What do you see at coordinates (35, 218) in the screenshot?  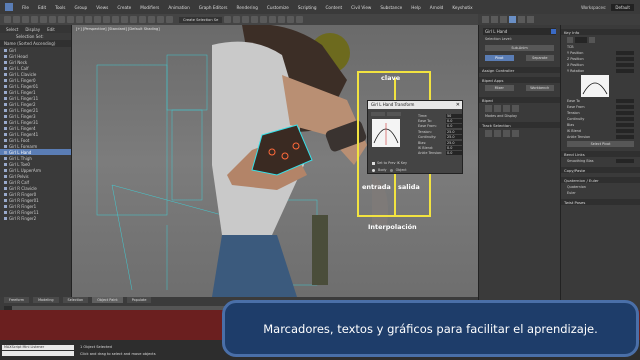 I see `scene-tree-row: Girl R Finger2` at bounding box center [35, 218].